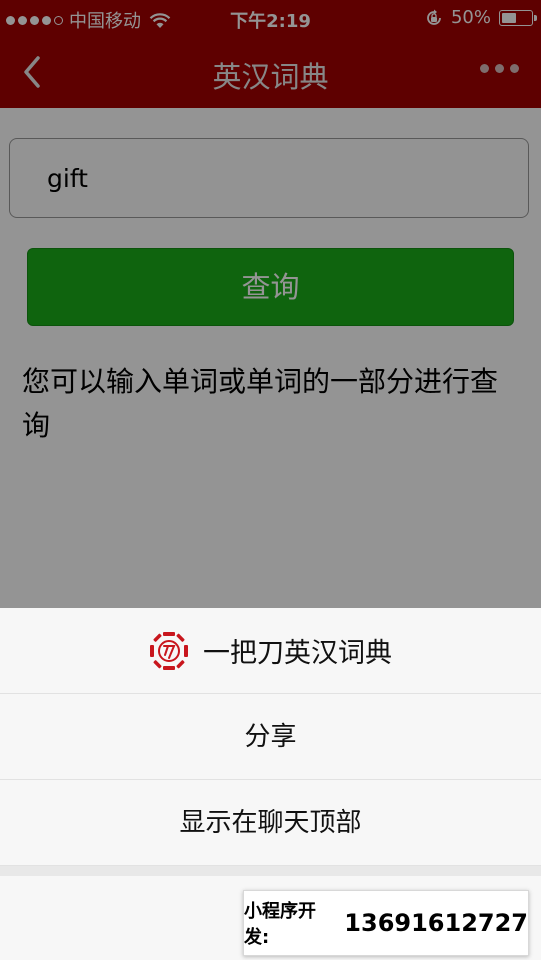 Image resolution: width=541 pixels, height=960 pixels. Describe the element at coordinates (270, 823) in the screenshot. I see `pin-to-chat-top-button: 显示在聊天顶部` at that location.